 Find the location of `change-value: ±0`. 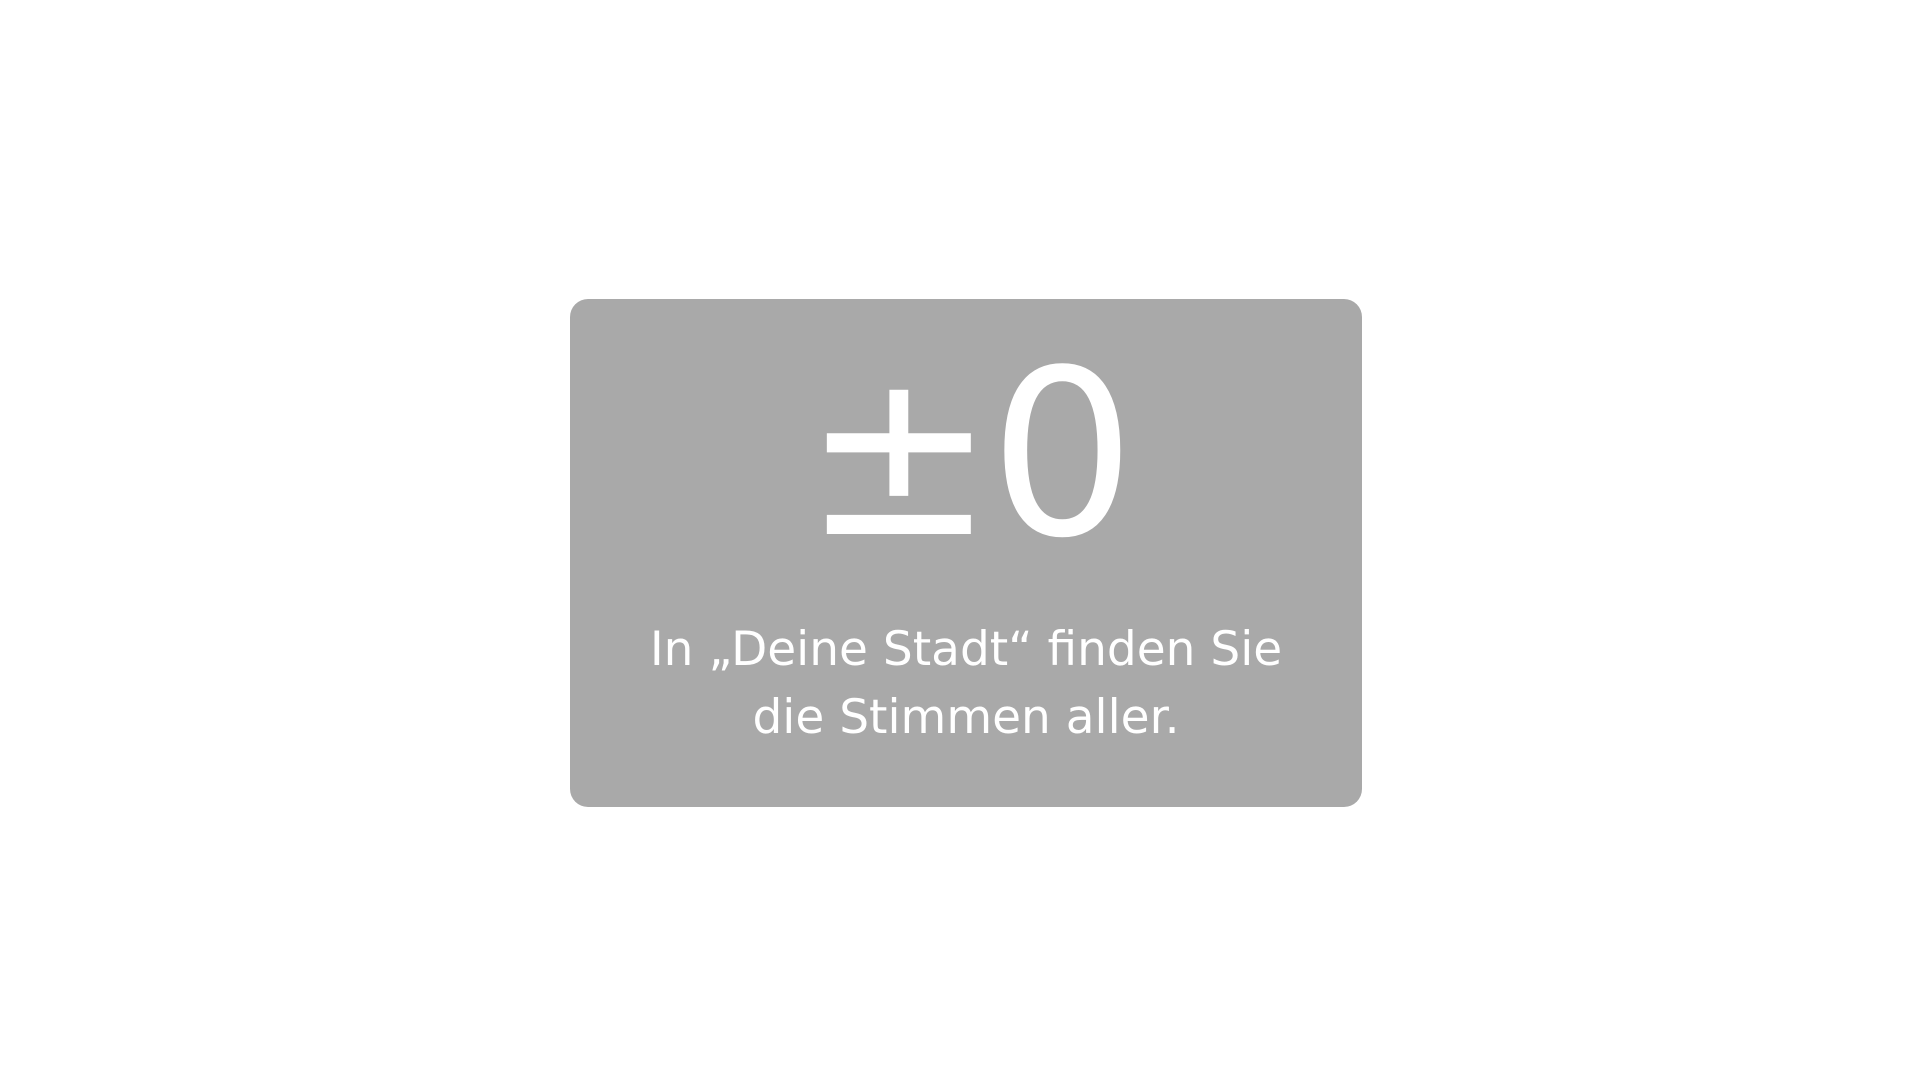

change-value: ±0 is located at coordinates (968, 455).